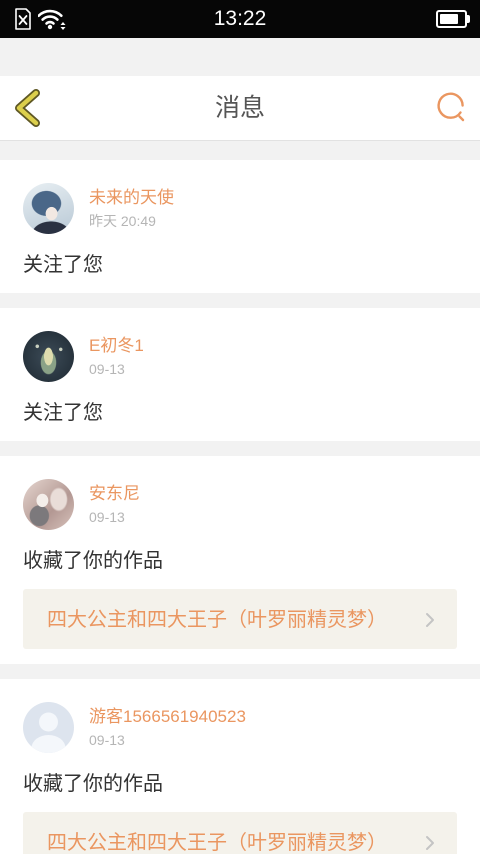 Image resolution: width=480 pixels, height=854 pixels. Describe the element at coordinates (23, 19) in the screenshot. I see `no-sim-icon` at that location.